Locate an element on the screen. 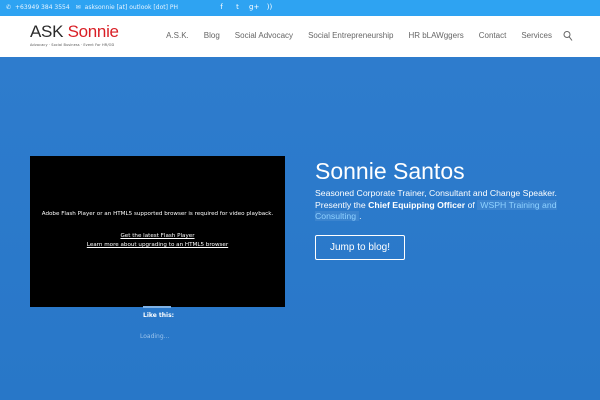 Image resolution: width=600 pixels, height=400 pixels. bio-end: . is located at coordinates (360, 216).